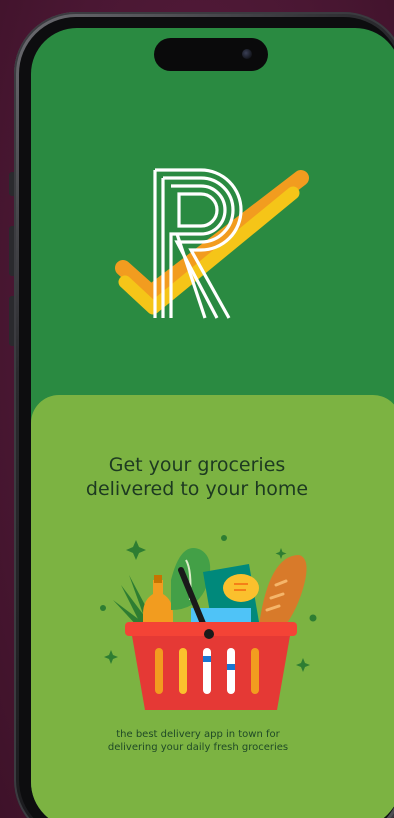  I want to click on check-orange-stroke, so click(212, 235).